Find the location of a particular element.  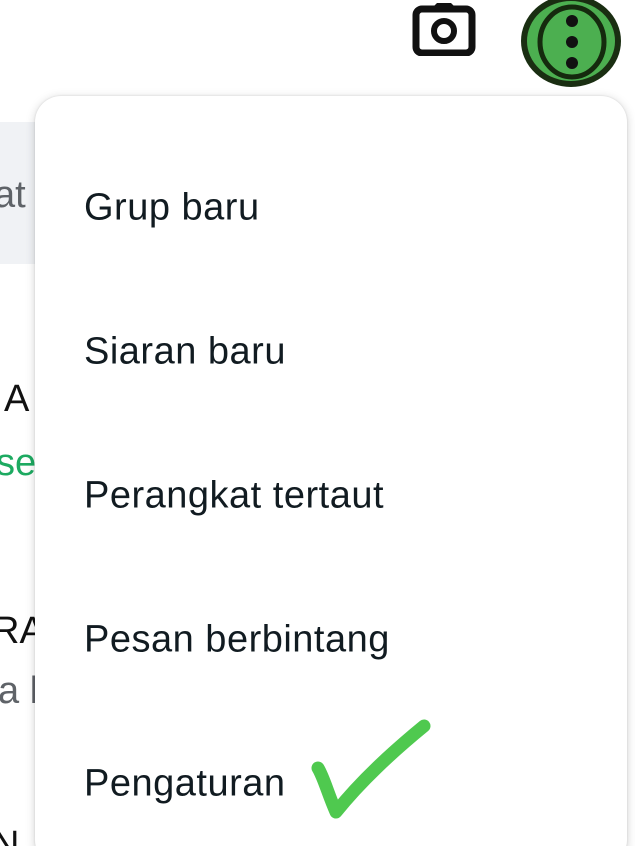

camera-icon is located at coordinates (444, 30).